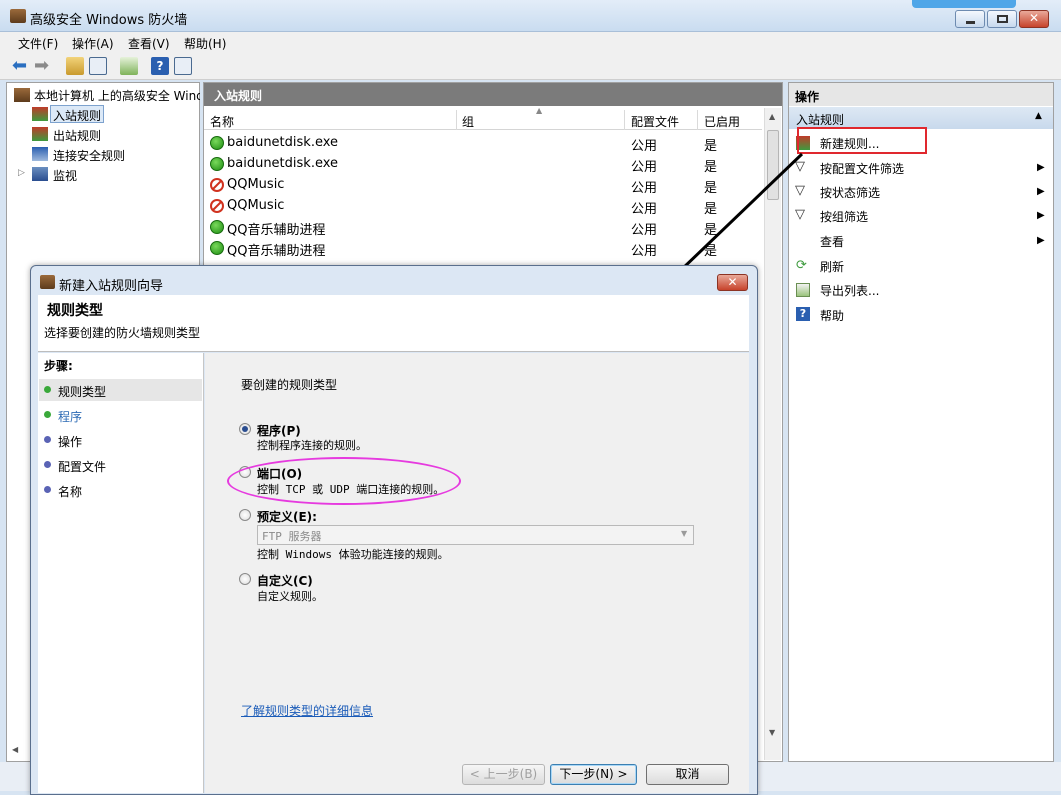  I want to click on action-filter-profile: 按配置文件筛选, so click(862, 168).